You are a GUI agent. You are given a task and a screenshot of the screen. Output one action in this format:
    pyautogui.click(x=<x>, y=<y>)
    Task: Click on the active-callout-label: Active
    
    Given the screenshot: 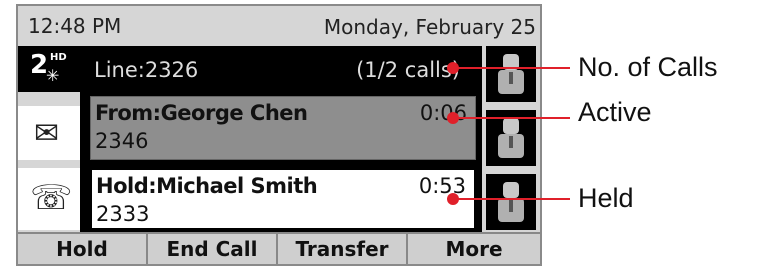 What is the action you would take?
    pyautogui.click(x=615, y=112)
    